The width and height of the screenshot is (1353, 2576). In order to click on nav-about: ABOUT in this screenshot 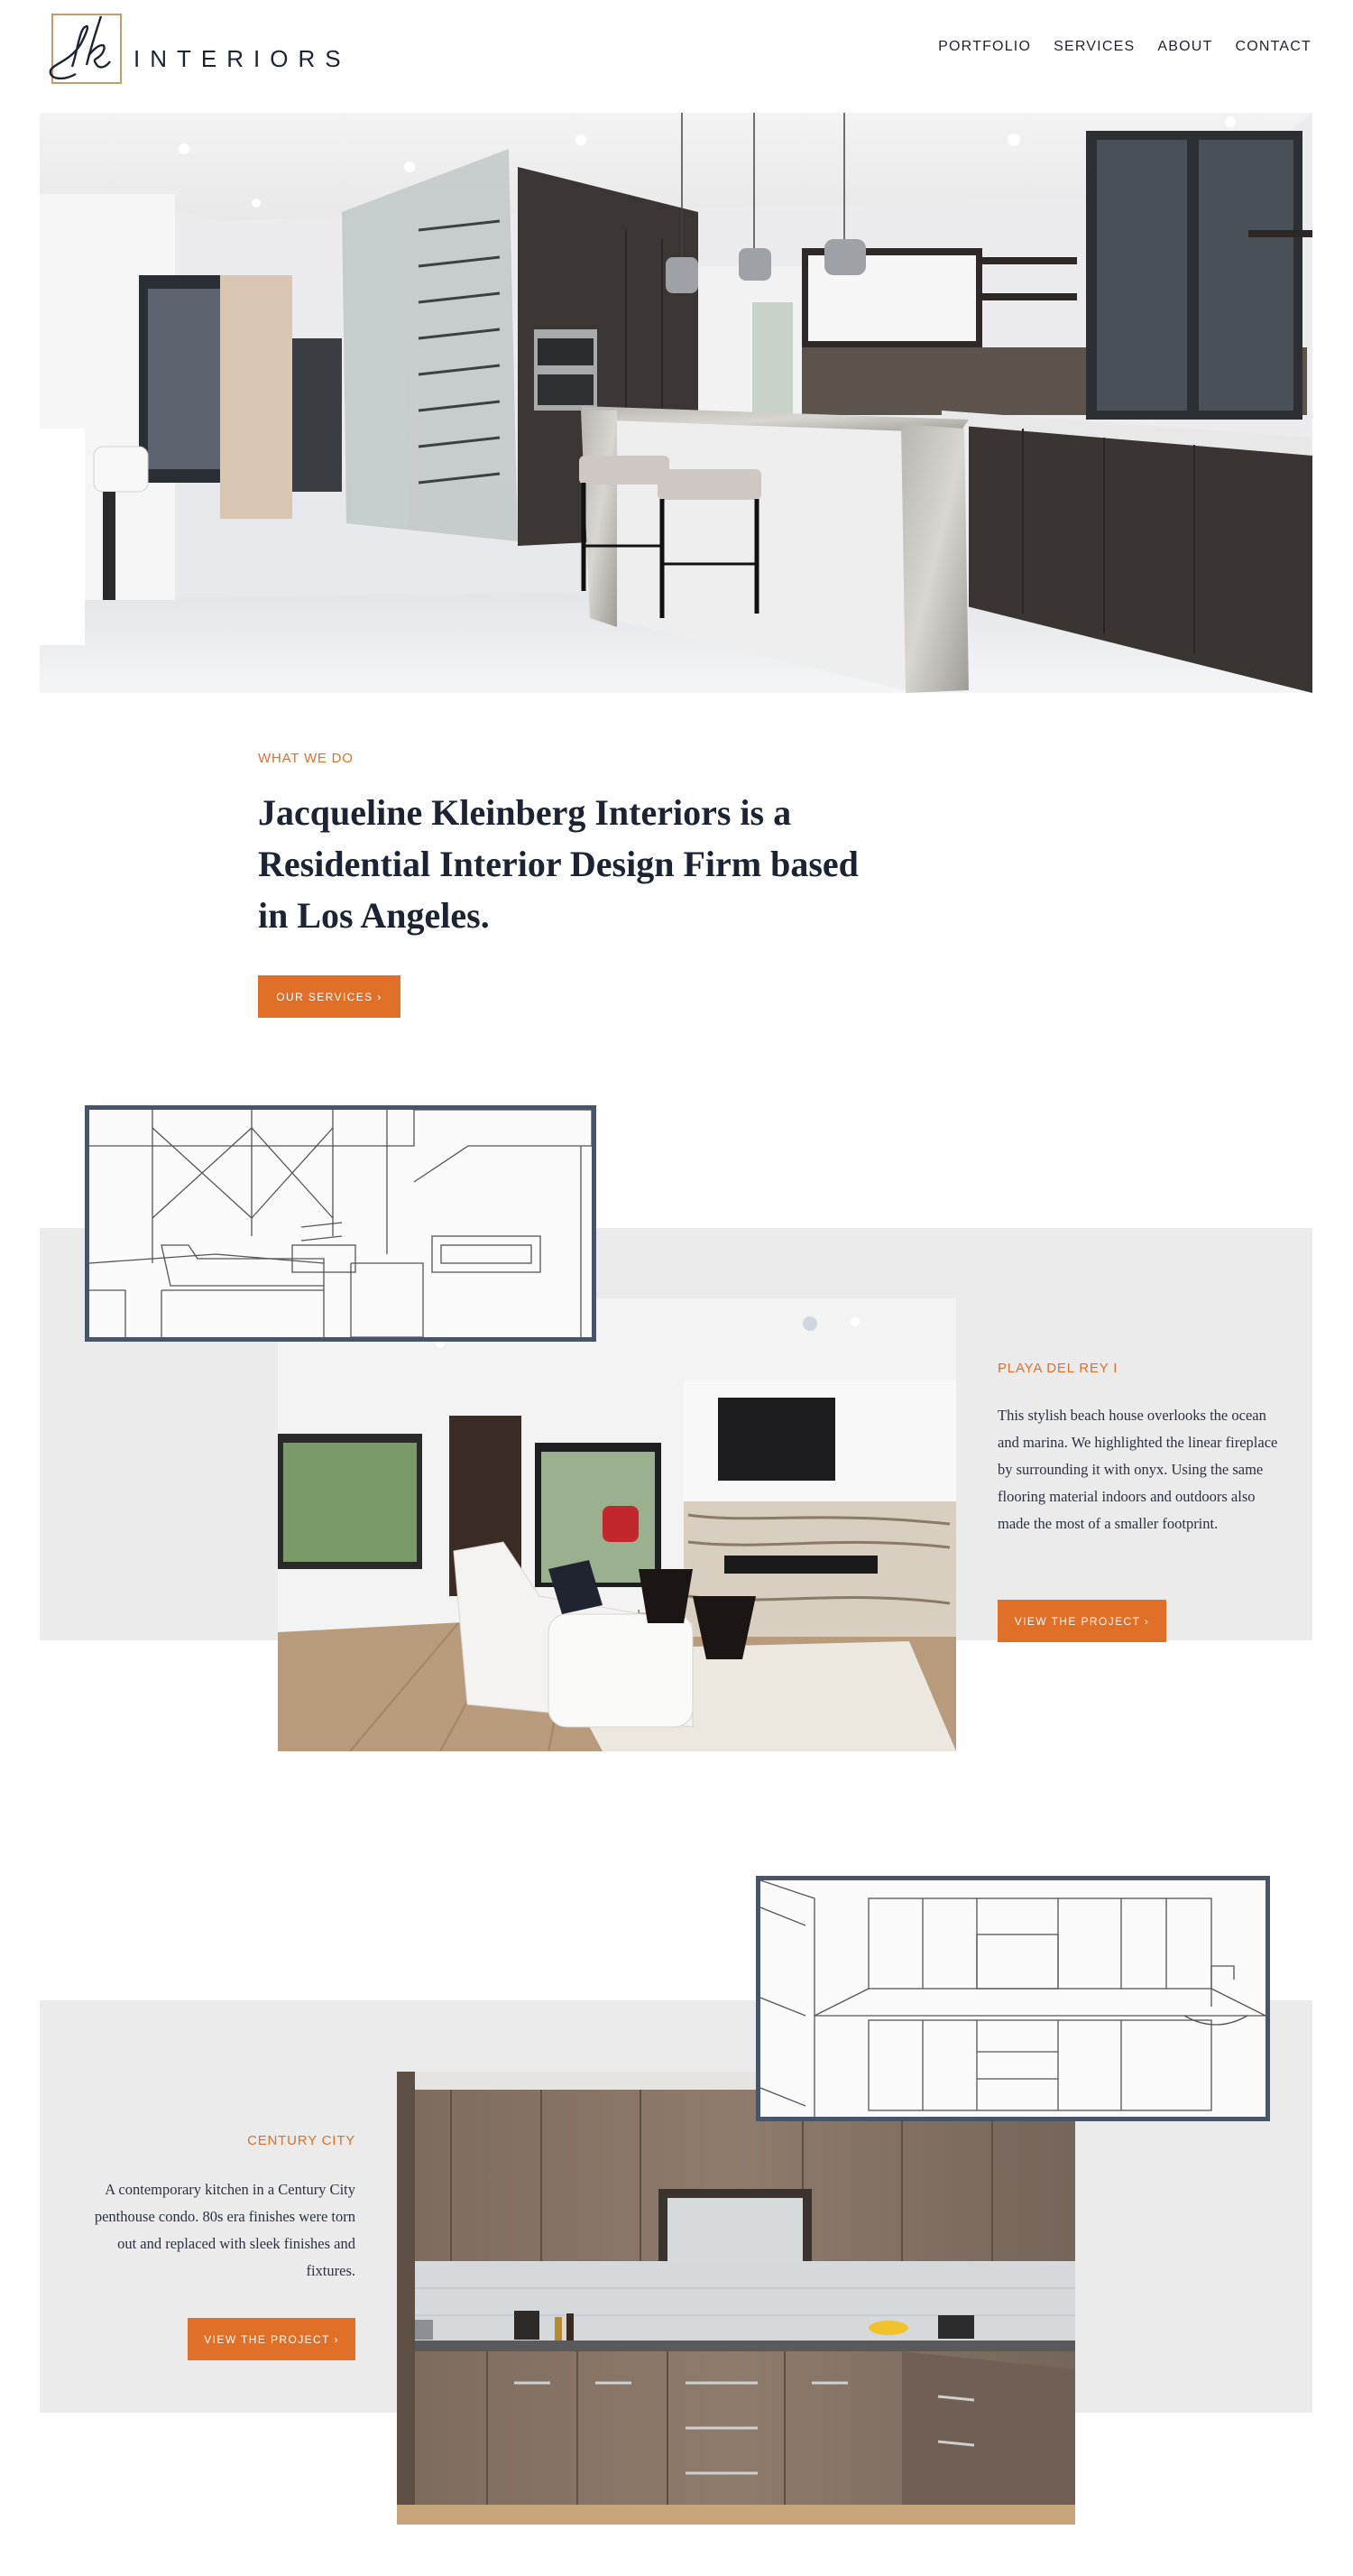, I will do `click(1184, 47)`.